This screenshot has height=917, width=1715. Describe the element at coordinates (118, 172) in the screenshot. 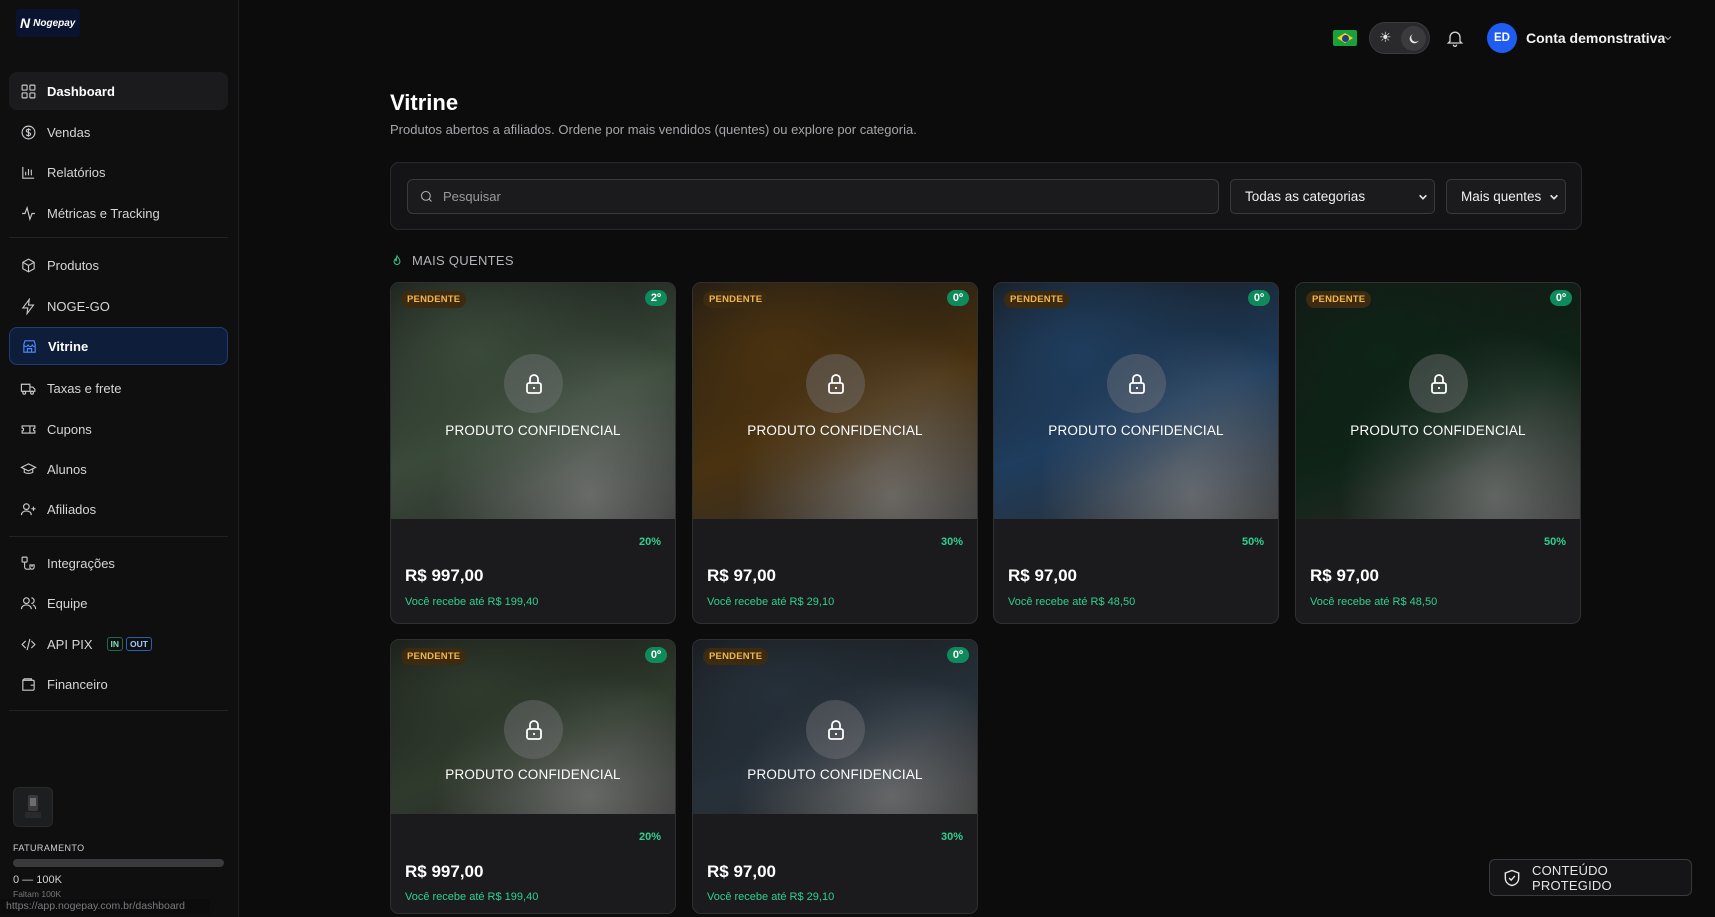

I see `sidebar-item-relatorios: Relatórios` at that location.